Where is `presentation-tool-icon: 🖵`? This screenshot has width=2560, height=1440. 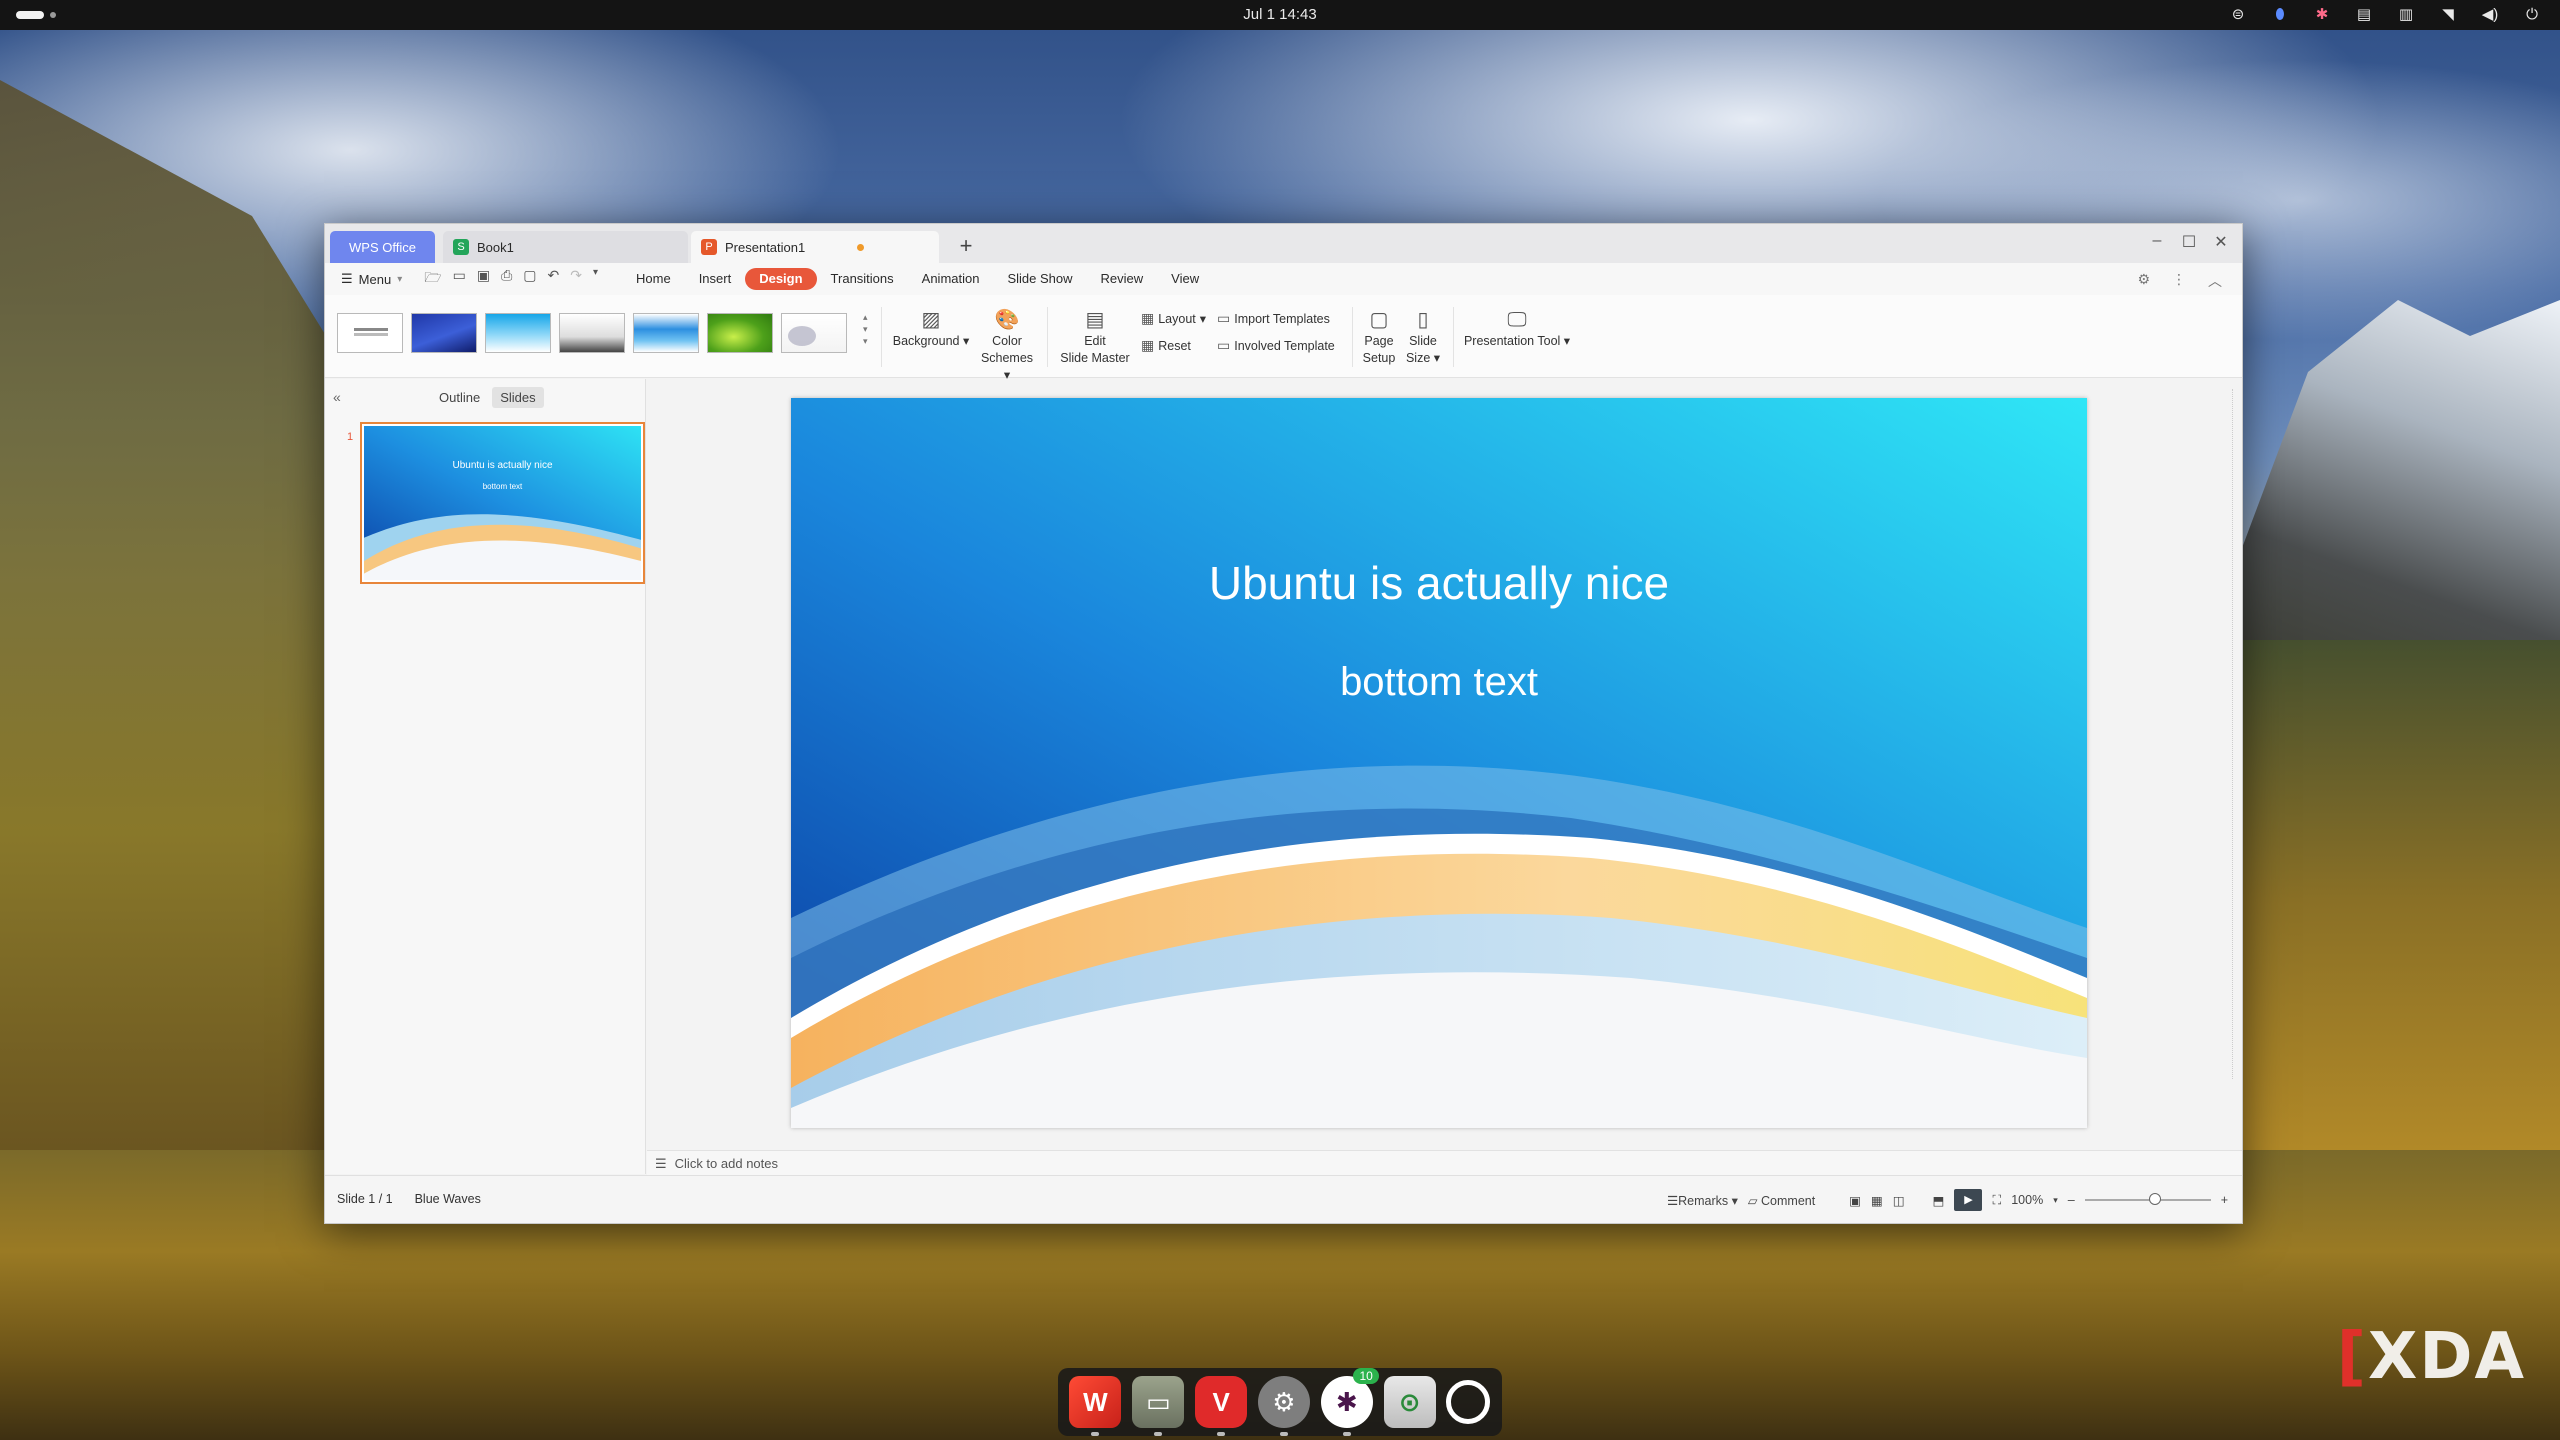
presentation-tool-icon: 🖵 is located at coordinates (1517, 320).